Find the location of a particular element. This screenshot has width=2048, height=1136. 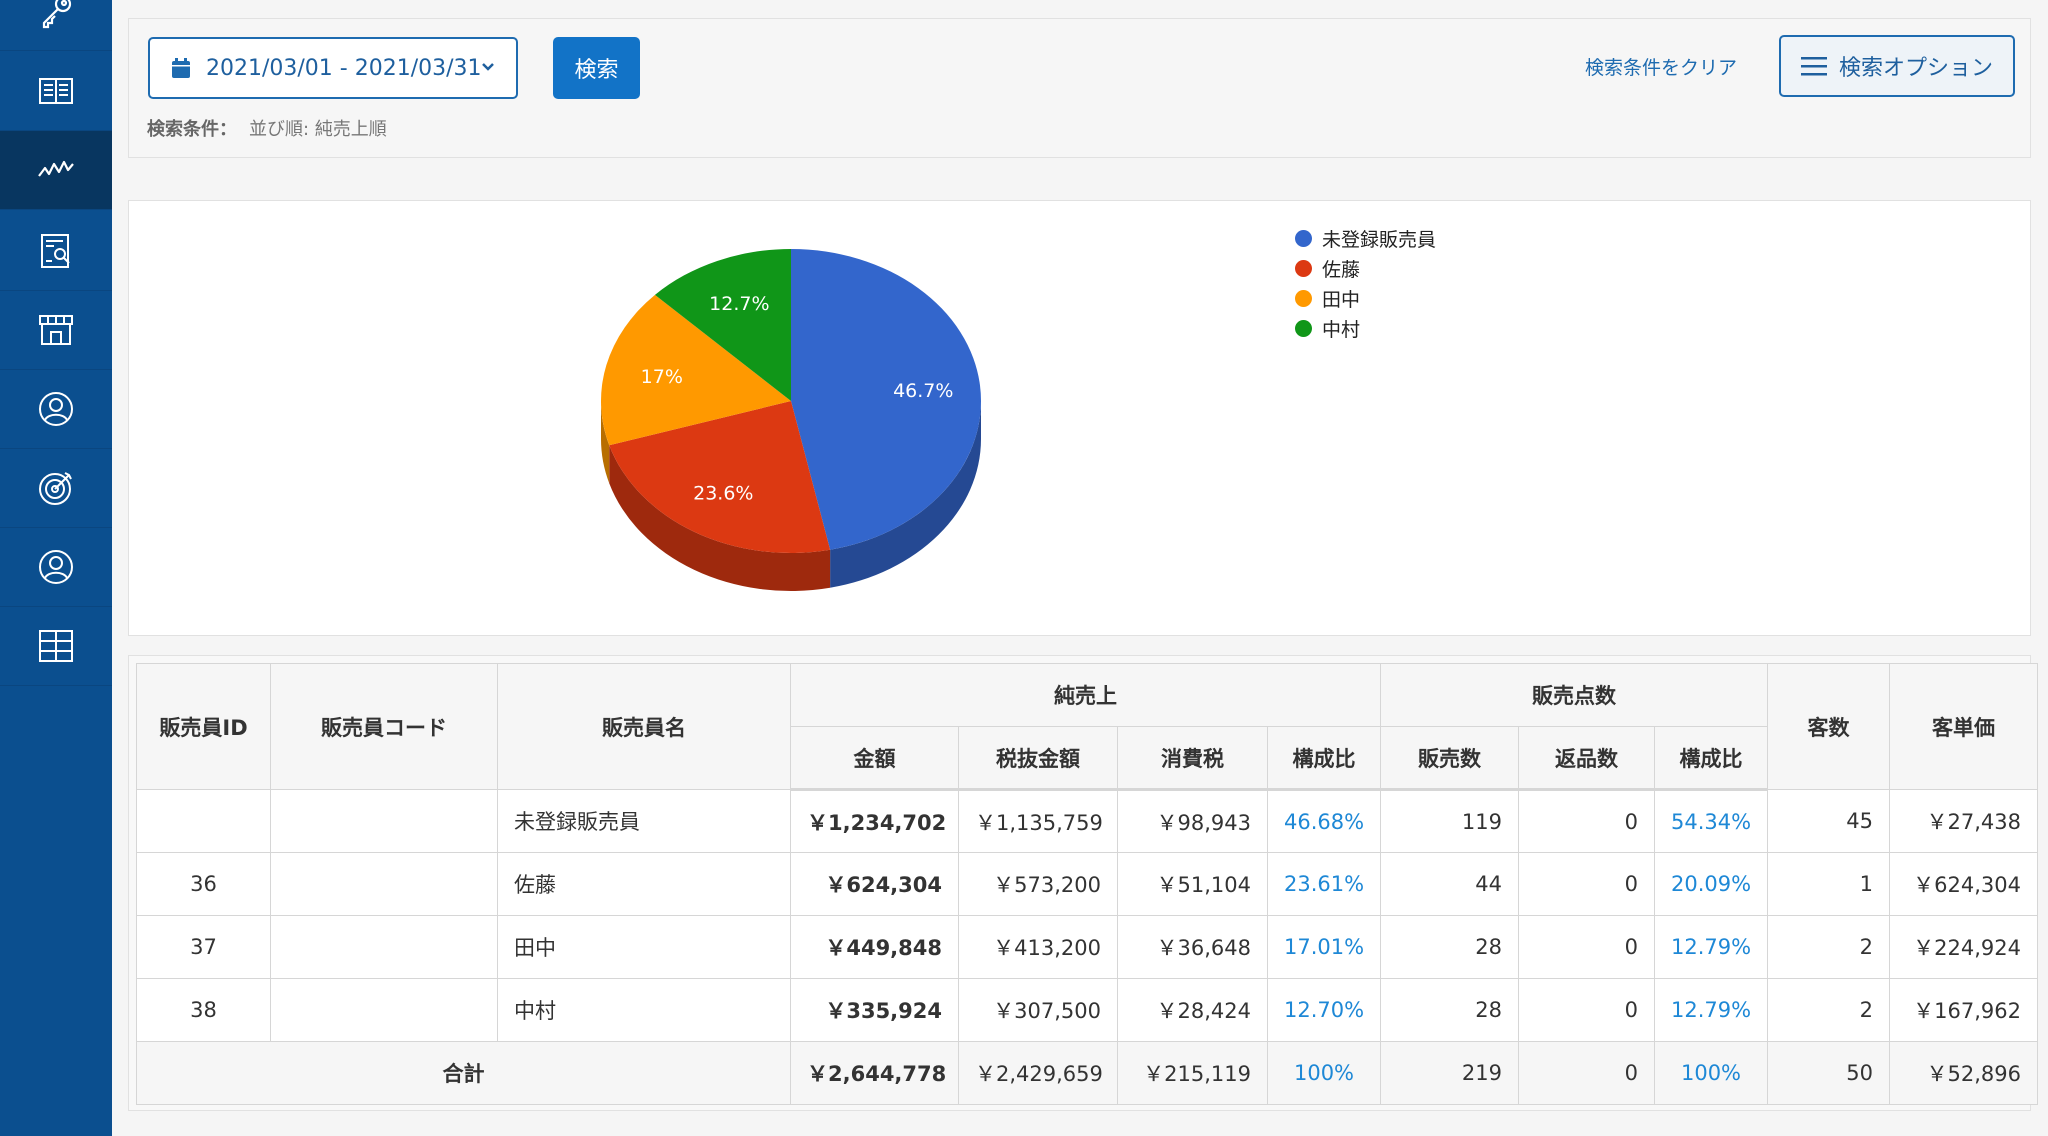

legend-item: 田中 is located at coordinates (1365, 298).